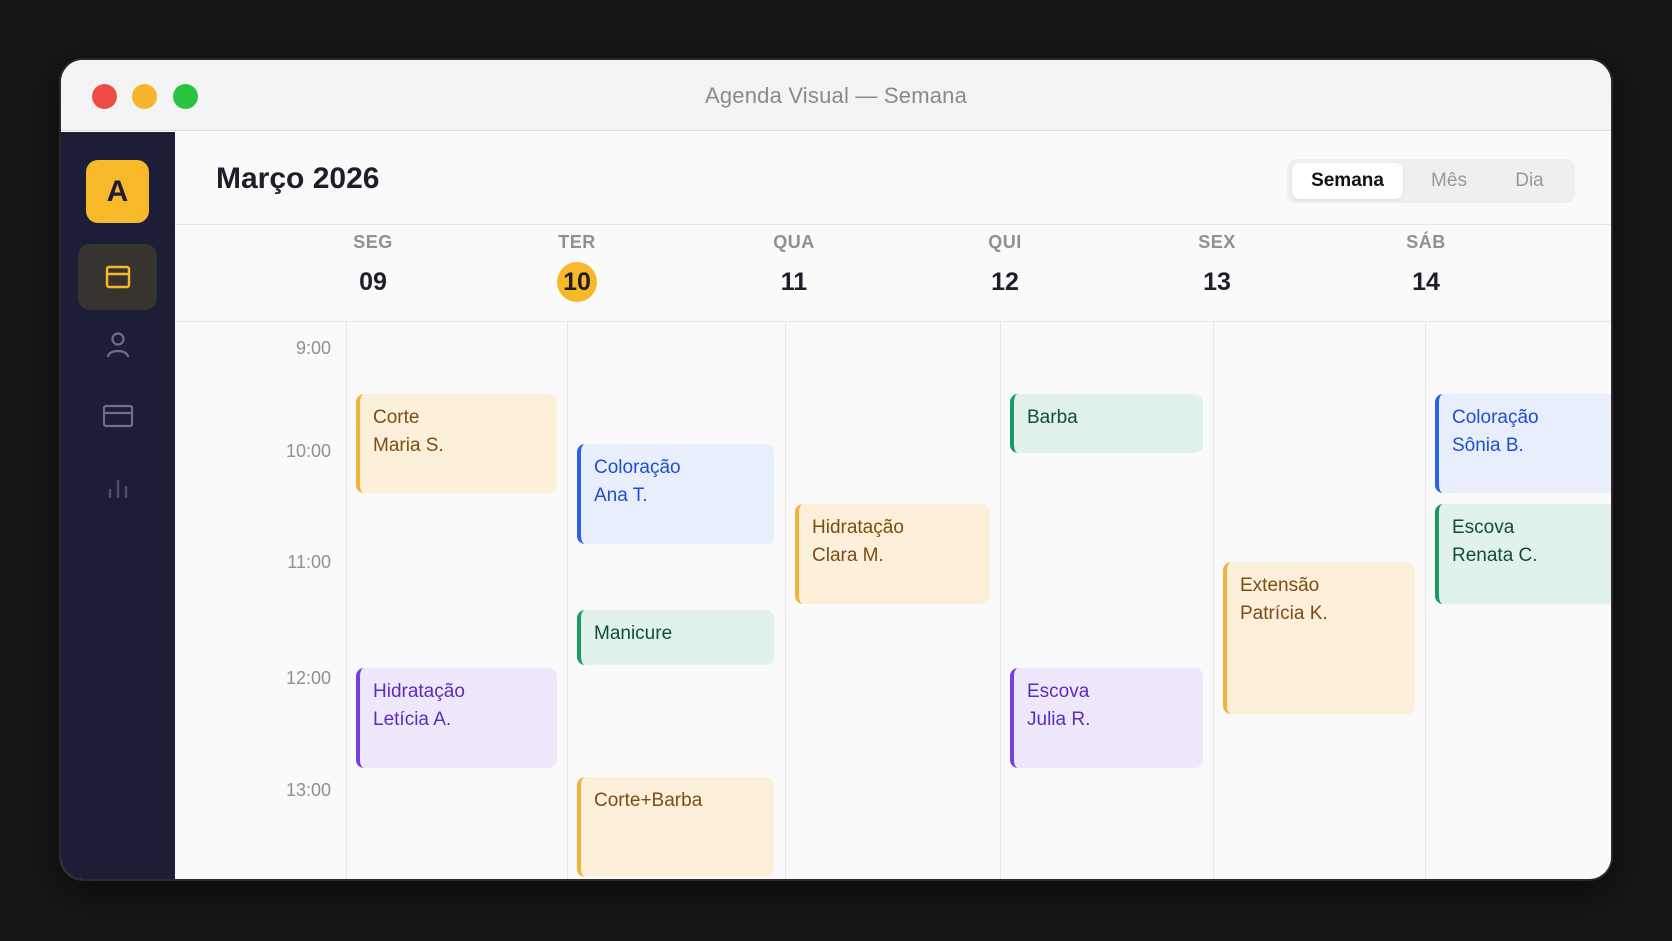 The height and width of the screenshot is (941, 1672). I want to click on day-name: SÁB, so click(1426, 242).